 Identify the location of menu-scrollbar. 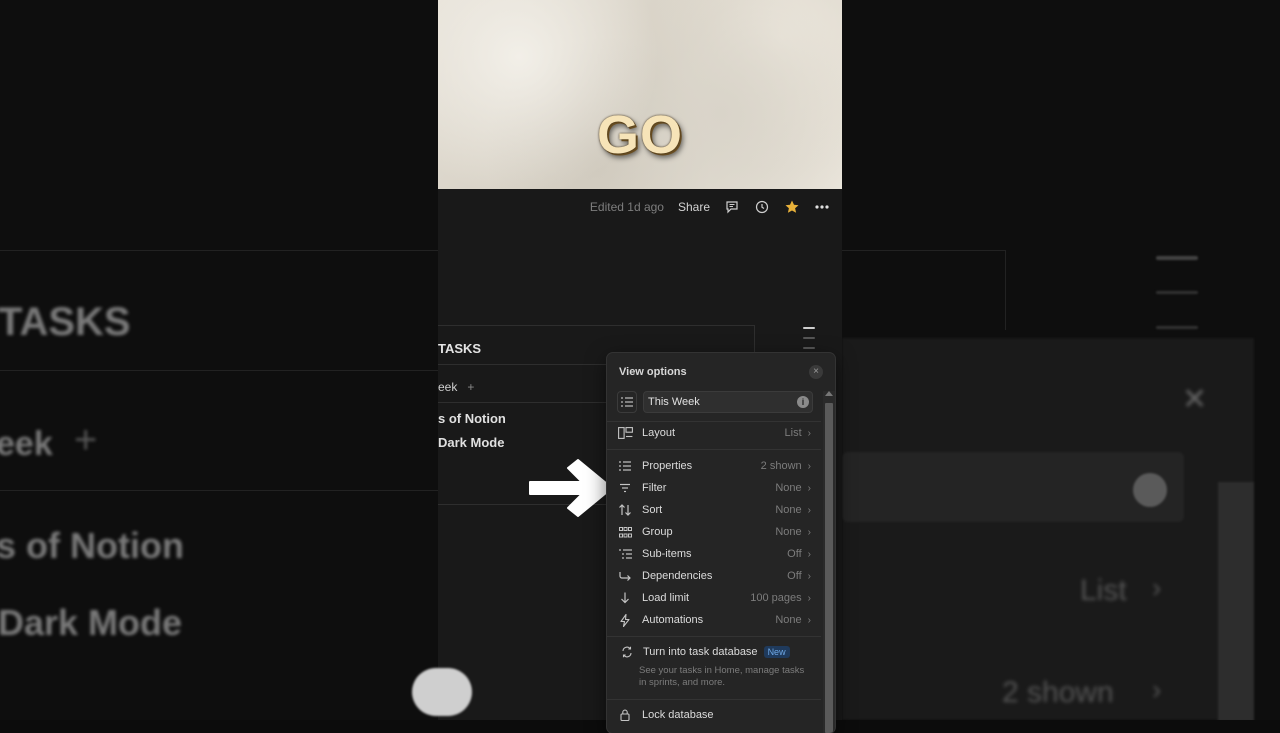
(829, 562).